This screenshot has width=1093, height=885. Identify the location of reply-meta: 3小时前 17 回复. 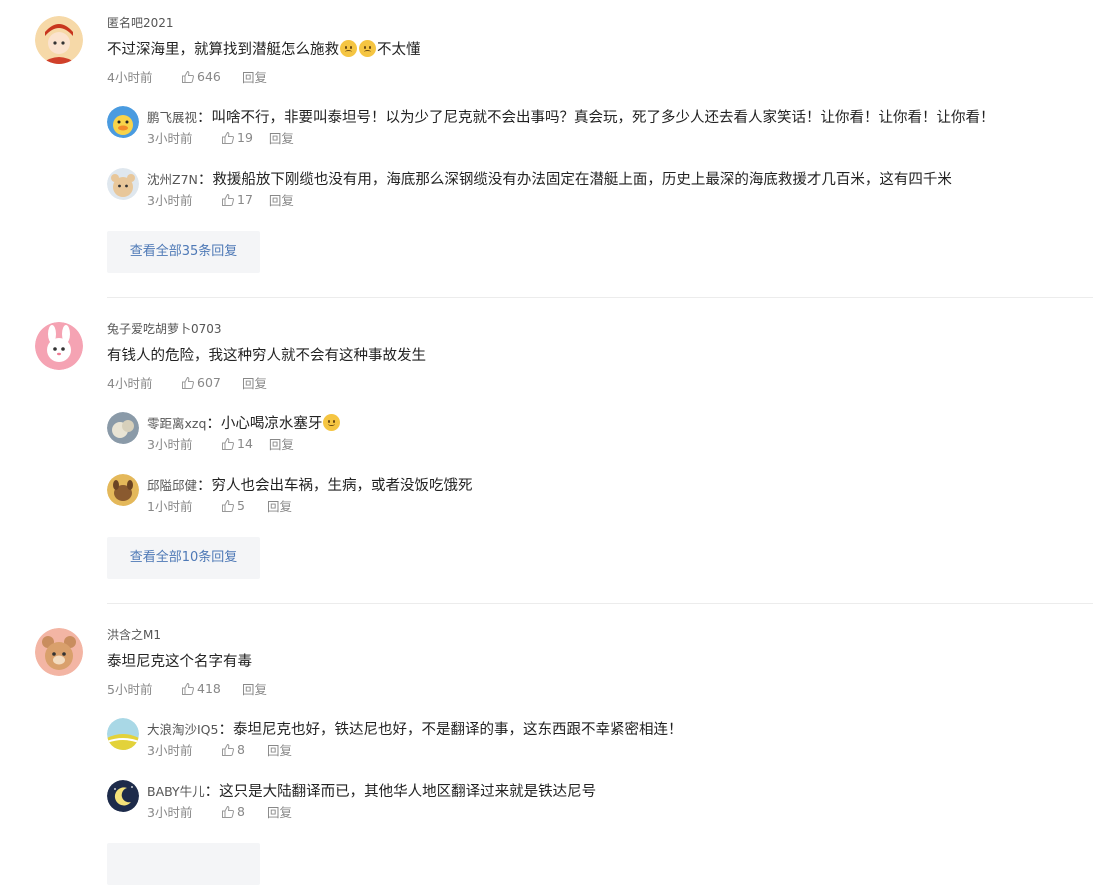
(220, 199).